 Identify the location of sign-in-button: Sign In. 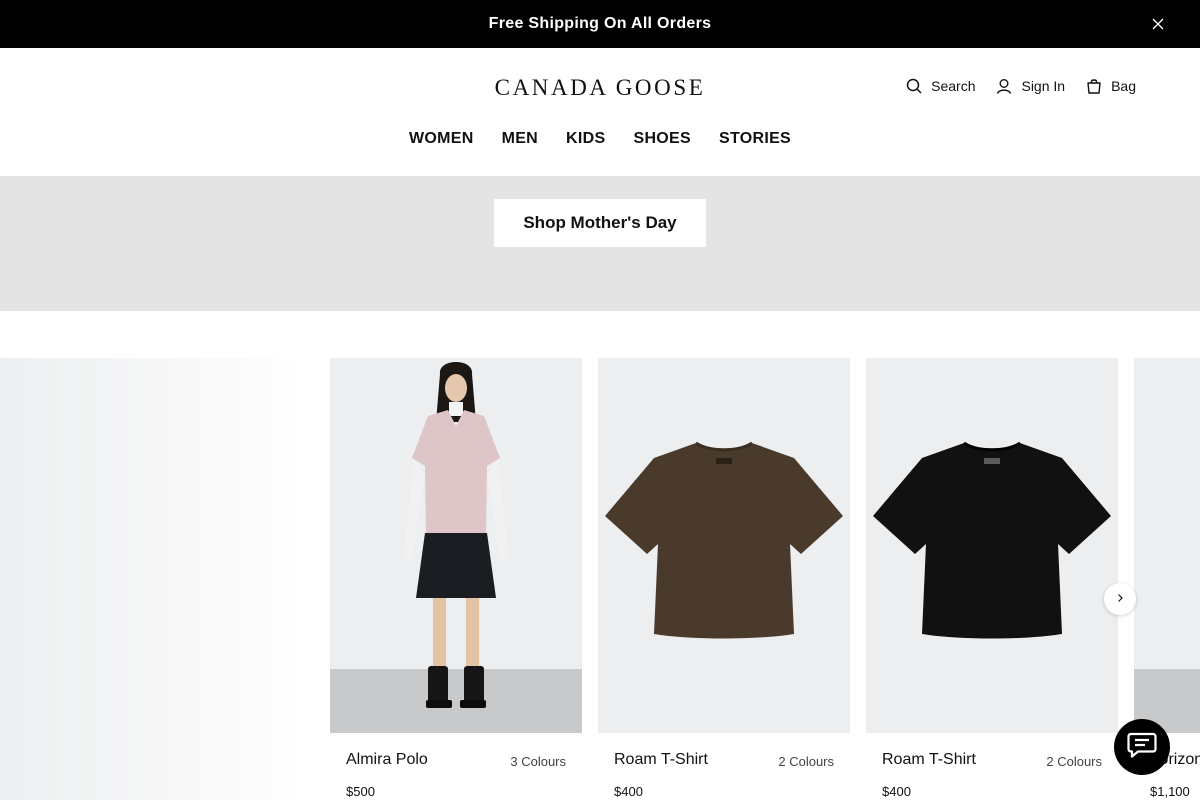
(1030, 86).